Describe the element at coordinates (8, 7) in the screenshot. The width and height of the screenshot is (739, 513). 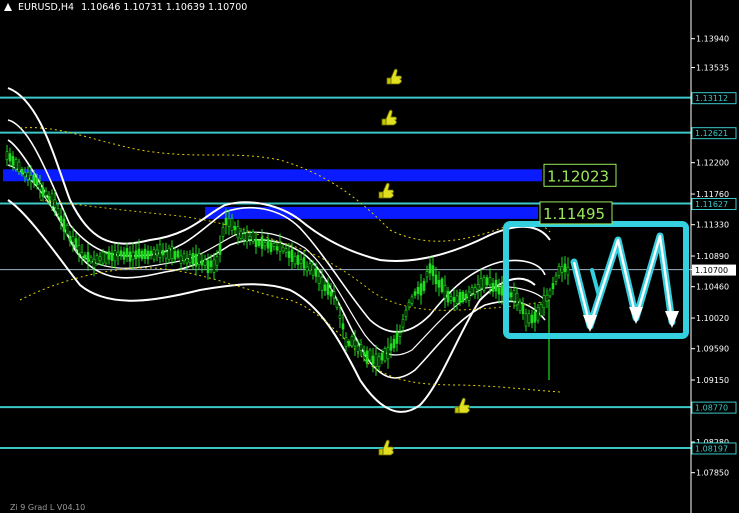
I see `symbol-marker-icon` at that location.